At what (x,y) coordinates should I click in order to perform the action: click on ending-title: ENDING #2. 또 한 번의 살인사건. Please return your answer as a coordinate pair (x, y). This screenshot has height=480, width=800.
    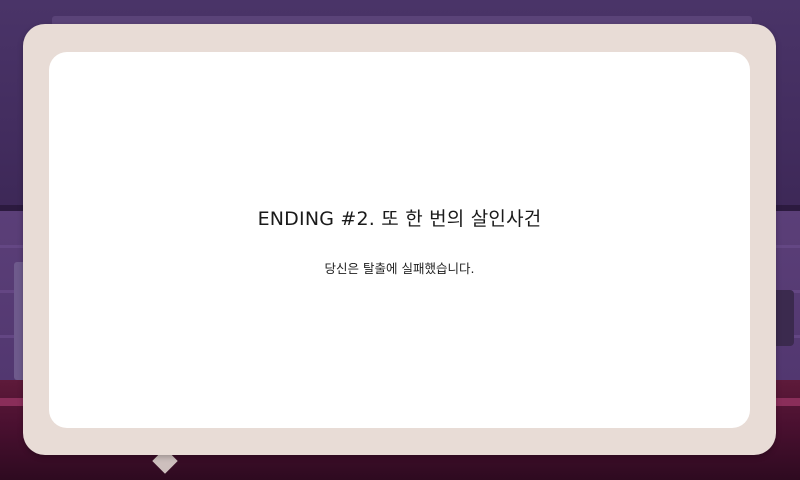
    Looking at the image, I should click on (399, 219).